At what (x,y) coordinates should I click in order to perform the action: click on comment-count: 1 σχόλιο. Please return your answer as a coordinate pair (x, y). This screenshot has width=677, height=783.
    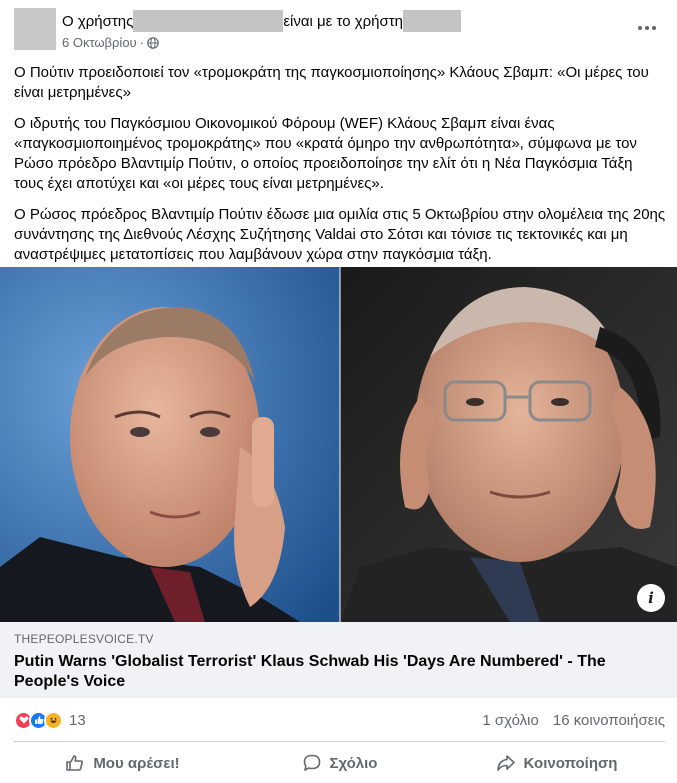
    Looking at the image, I should click on (510, 720).